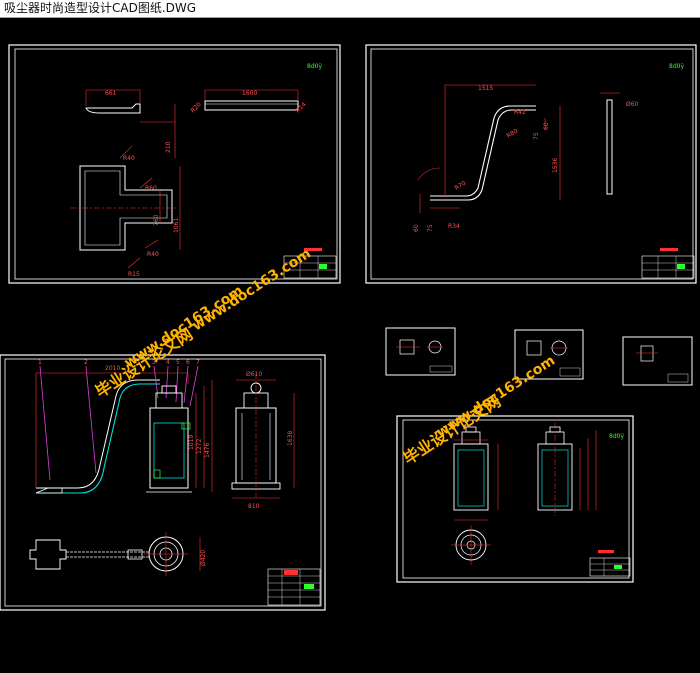 This screenshot has width=700, height=673. I want to click on dim-text: 1515, so click(485, 88).